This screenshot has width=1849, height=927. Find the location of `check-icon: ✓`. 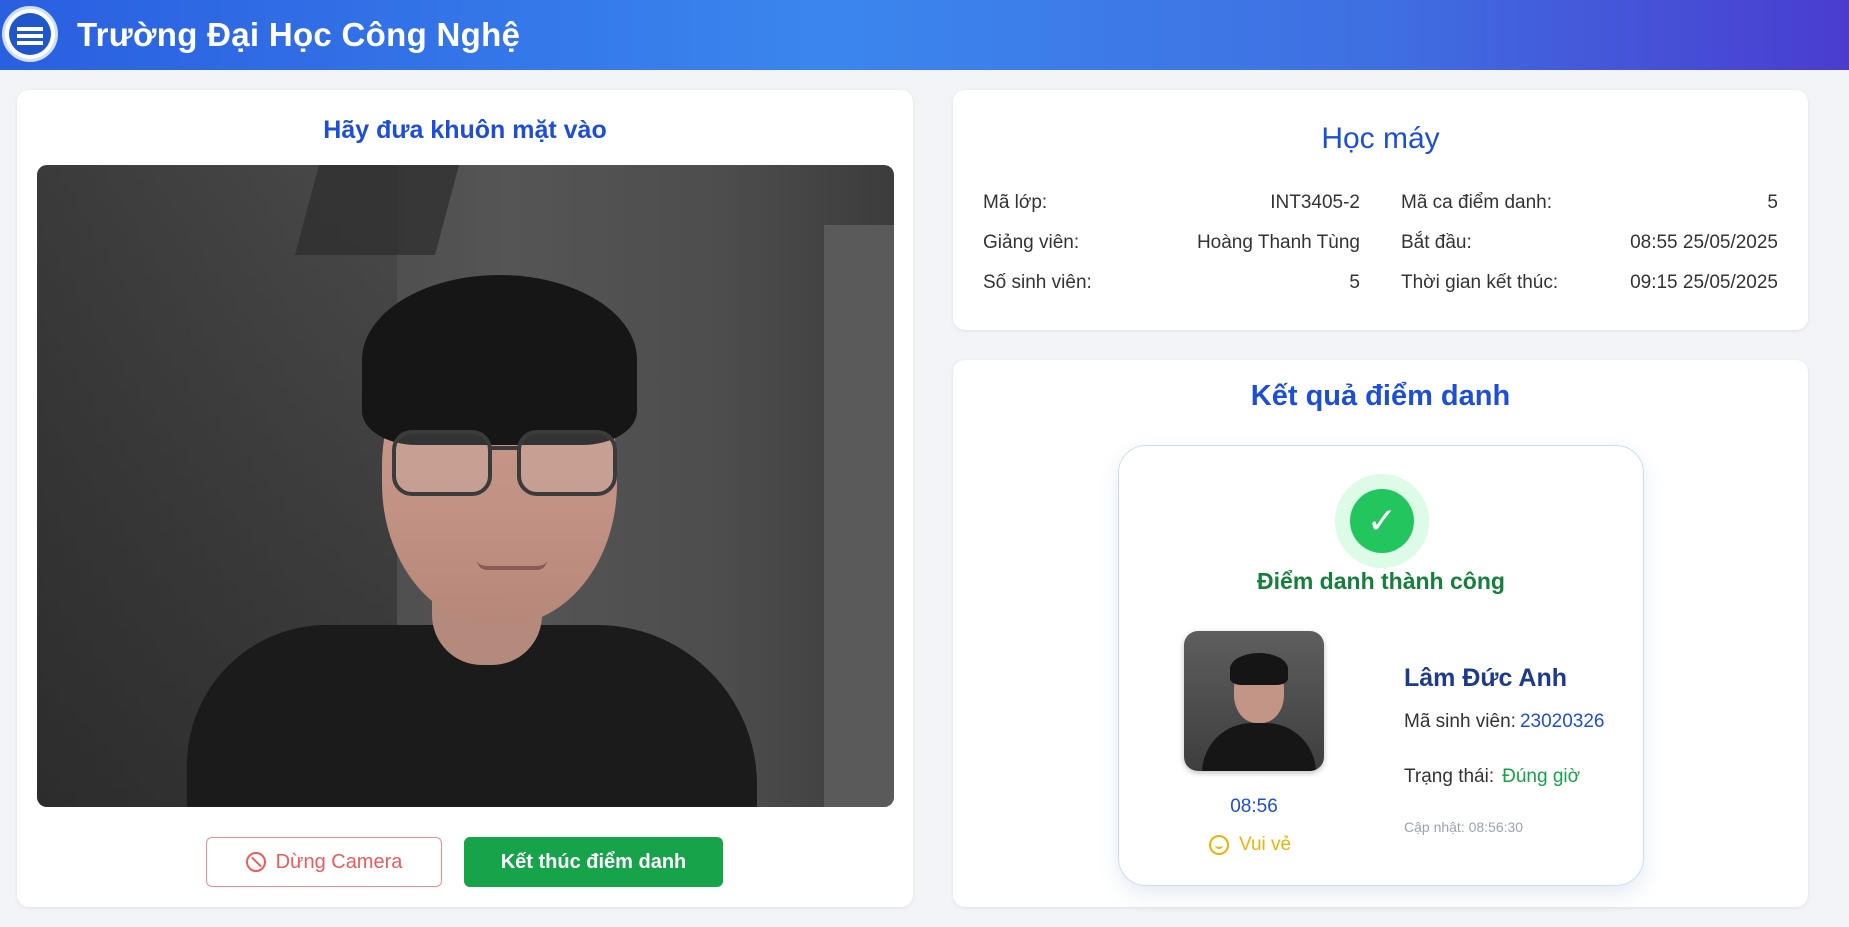

check-icon: ✓ is located at coordinates (1382, 521).